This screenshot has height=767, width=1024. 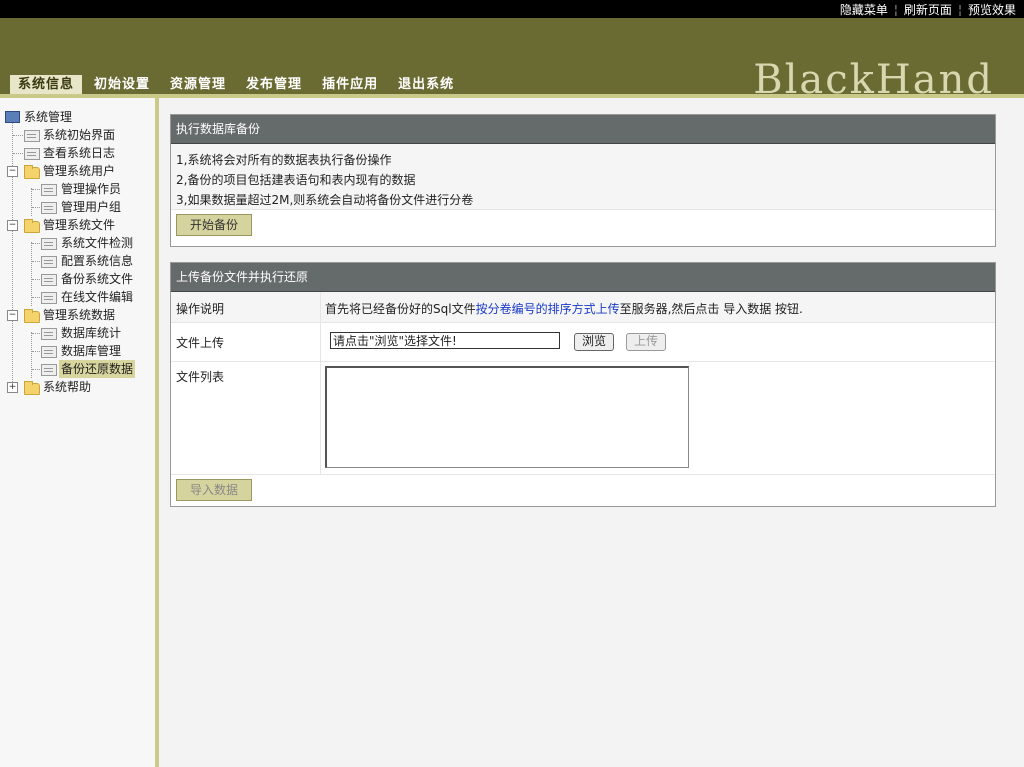 What do you see at coordinates (91, 333) in the screenshot?
I see `tree-label: 数据库统计` at bounding box center [91, 333].